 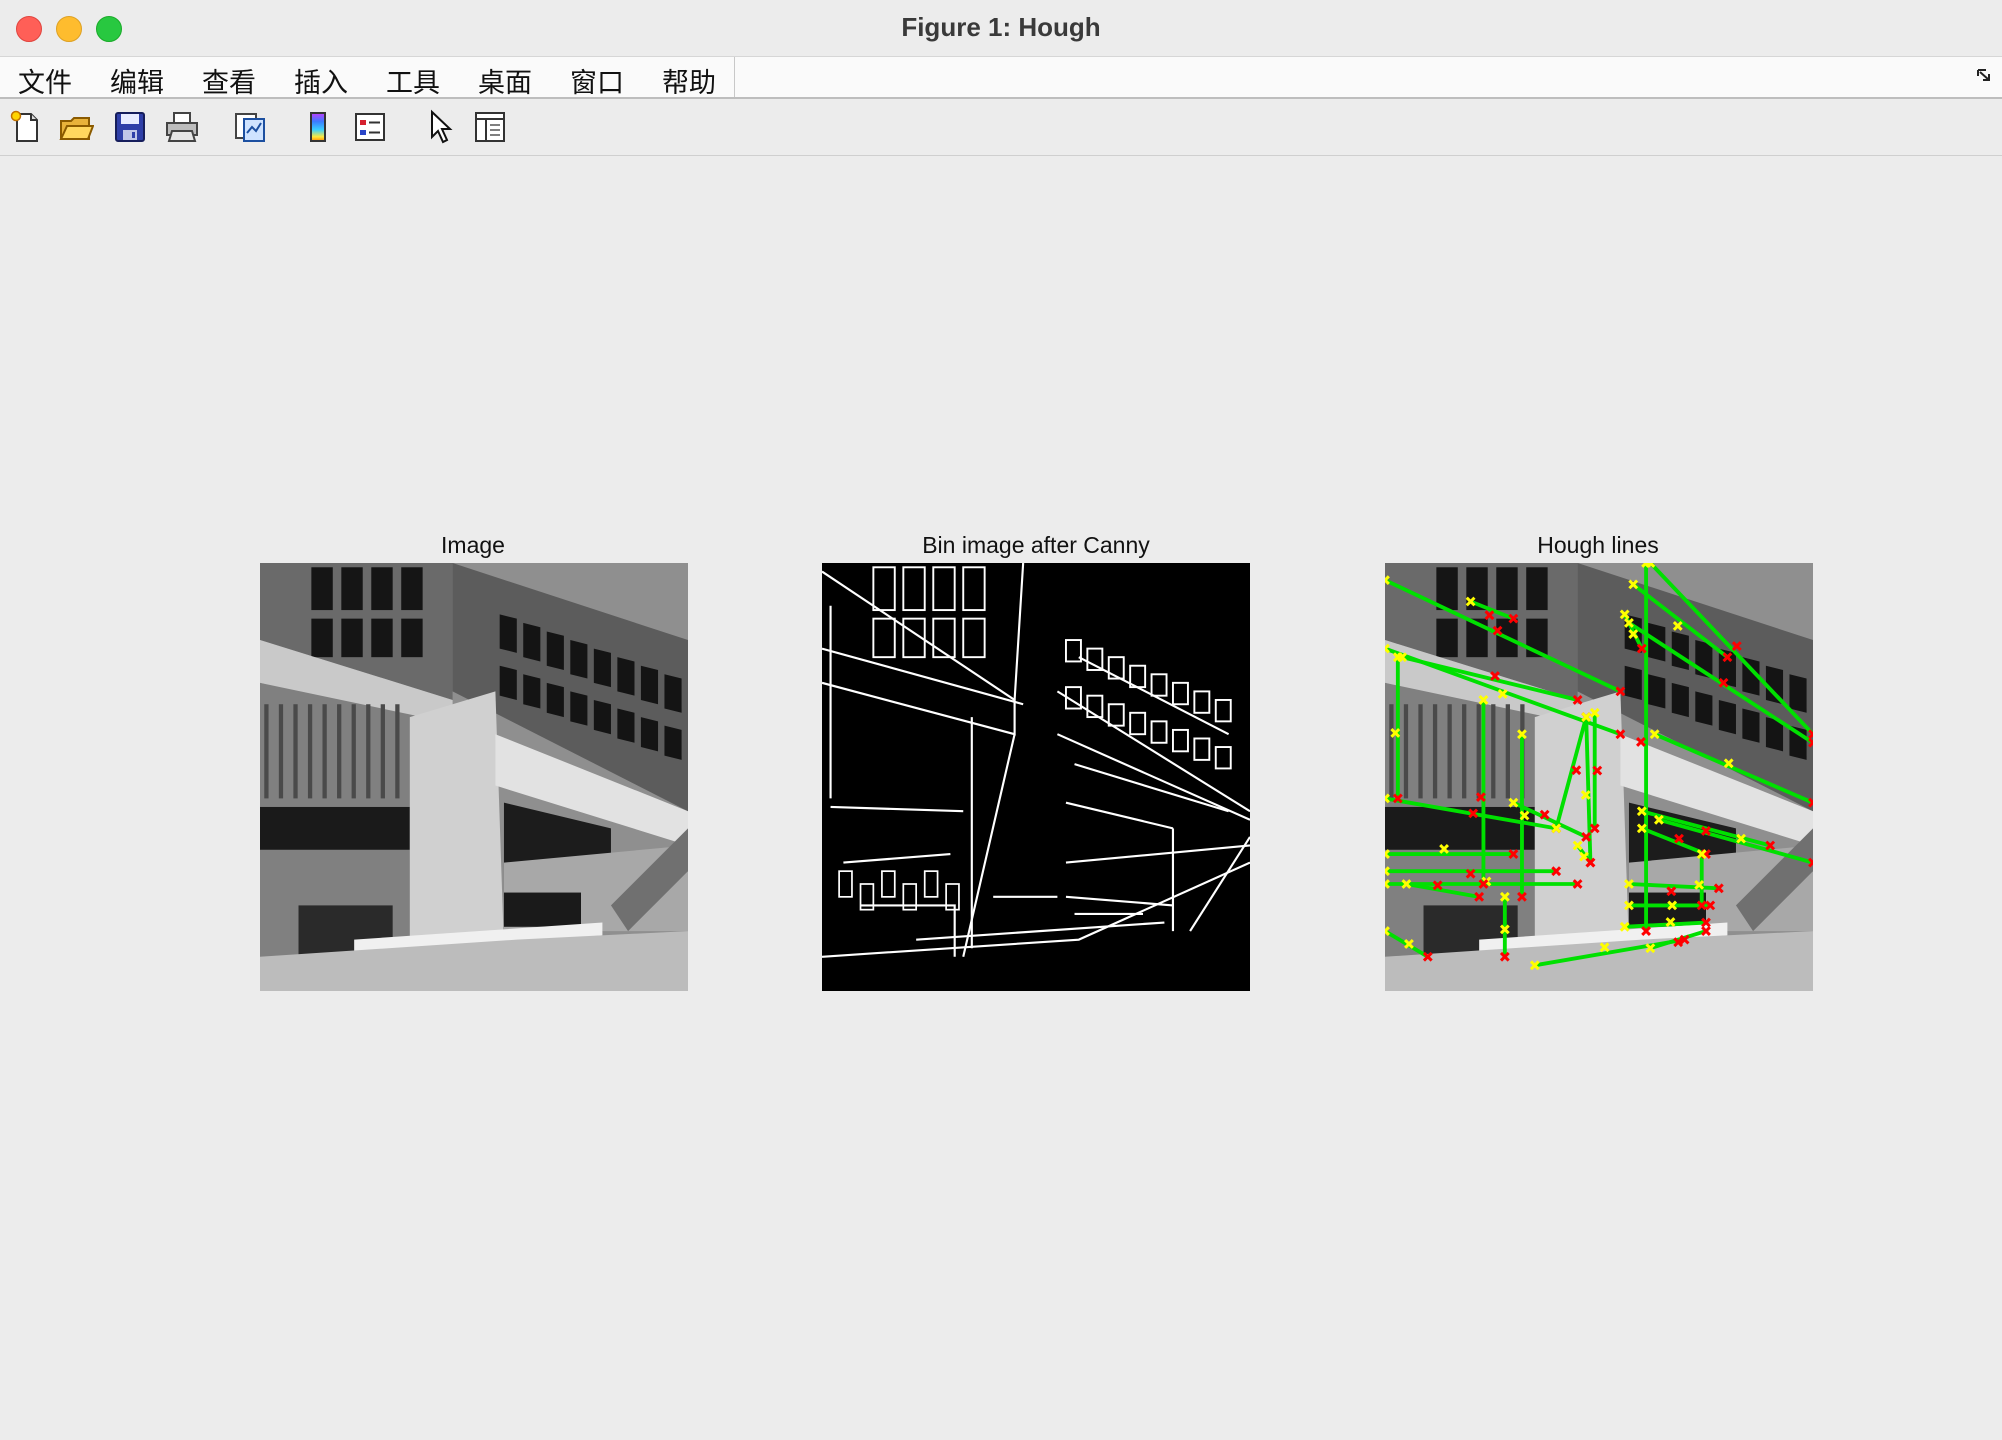 I want to click on dock-arrow-icon, so click(x=1984, y=75).